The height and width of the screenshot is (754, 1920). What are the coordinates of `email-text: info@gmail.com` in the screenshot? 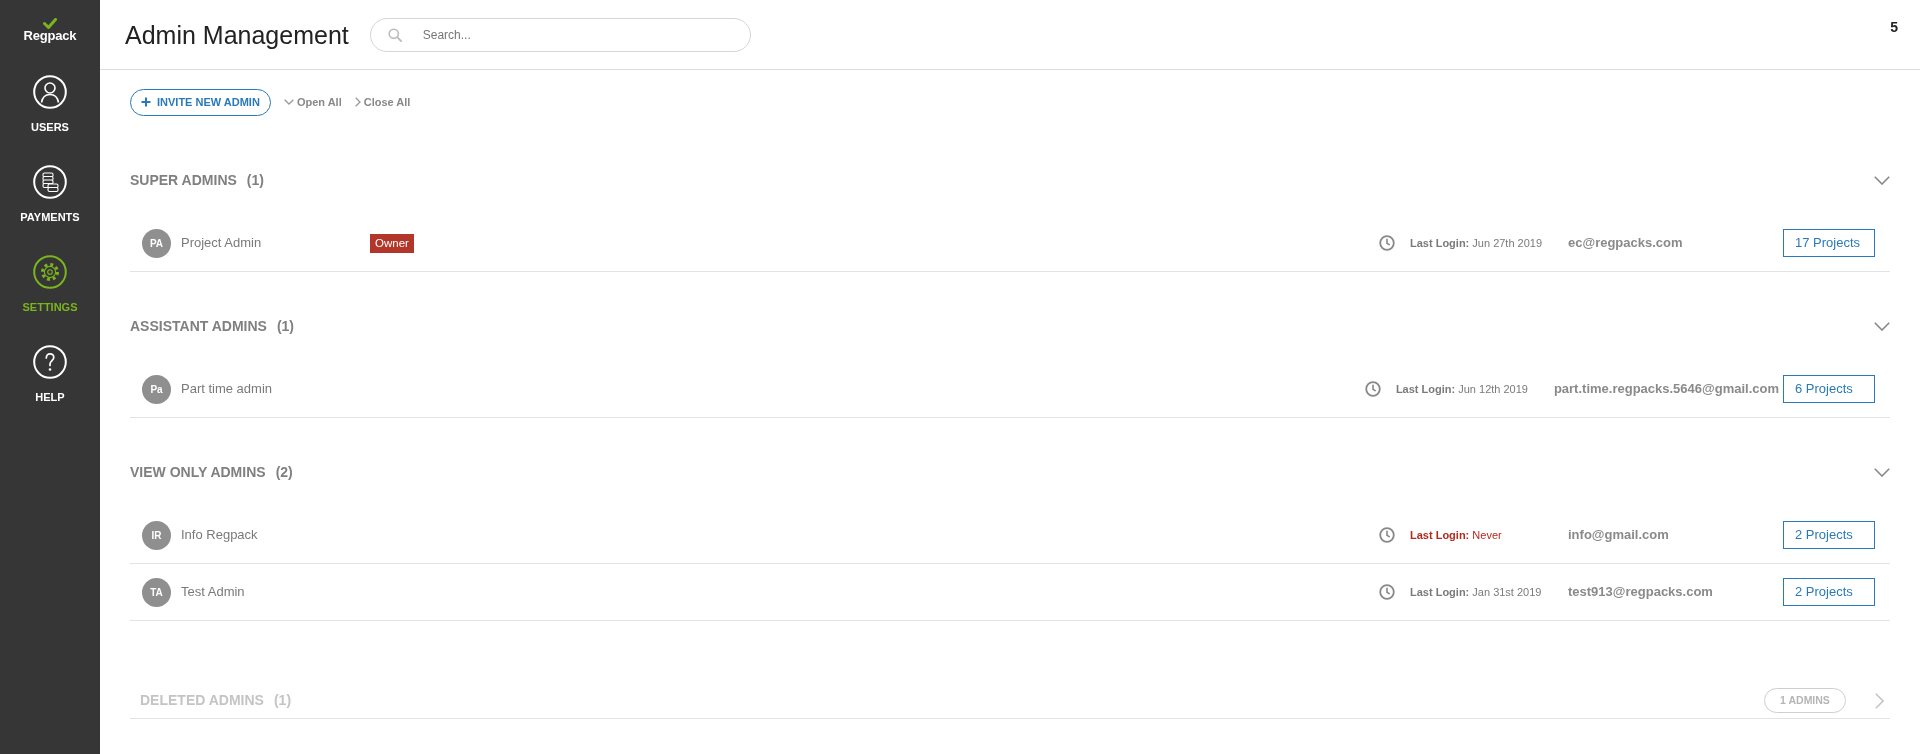 It's located at (1619, 535).